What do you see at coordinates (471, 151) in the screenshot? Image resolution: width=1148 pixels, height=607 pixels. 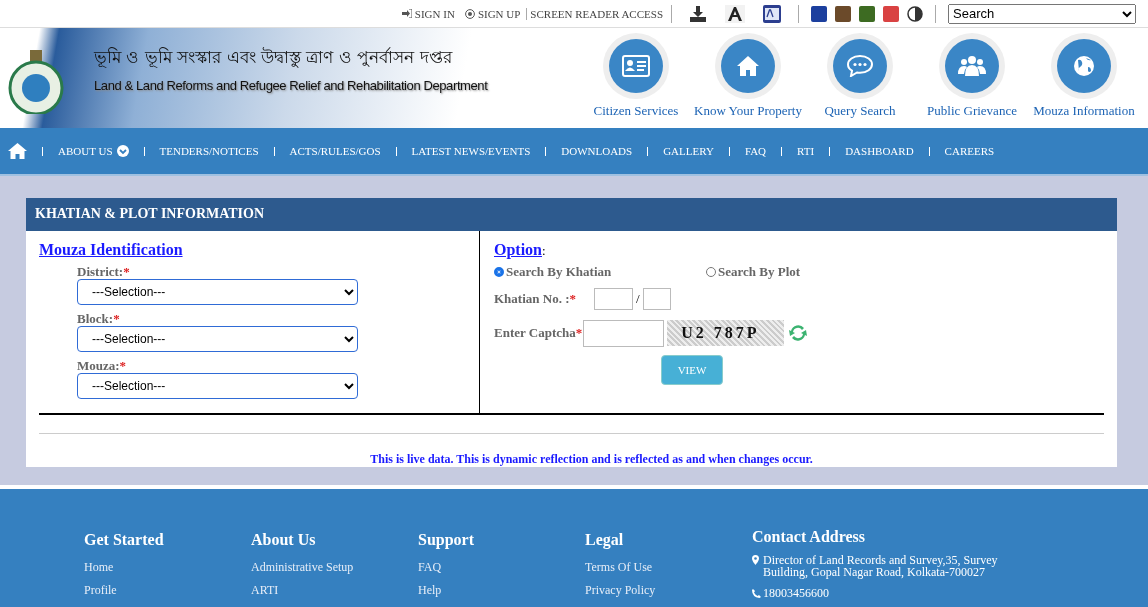 I see `nav-link: LATEST NEWS/EVENTS` at bounding box center [471, 151].